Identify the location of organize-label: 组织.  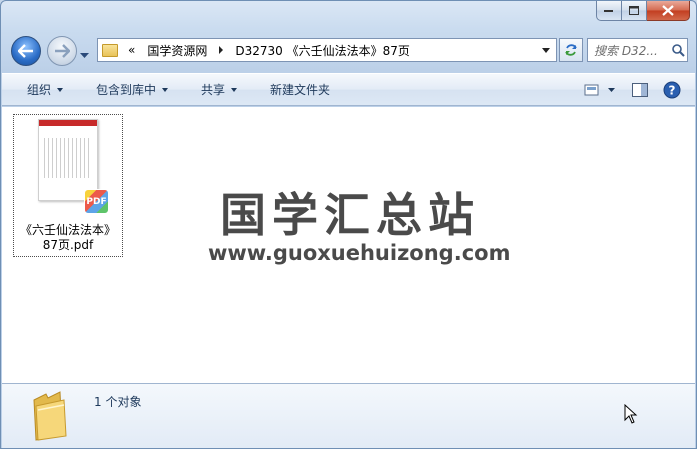
(39, 90).